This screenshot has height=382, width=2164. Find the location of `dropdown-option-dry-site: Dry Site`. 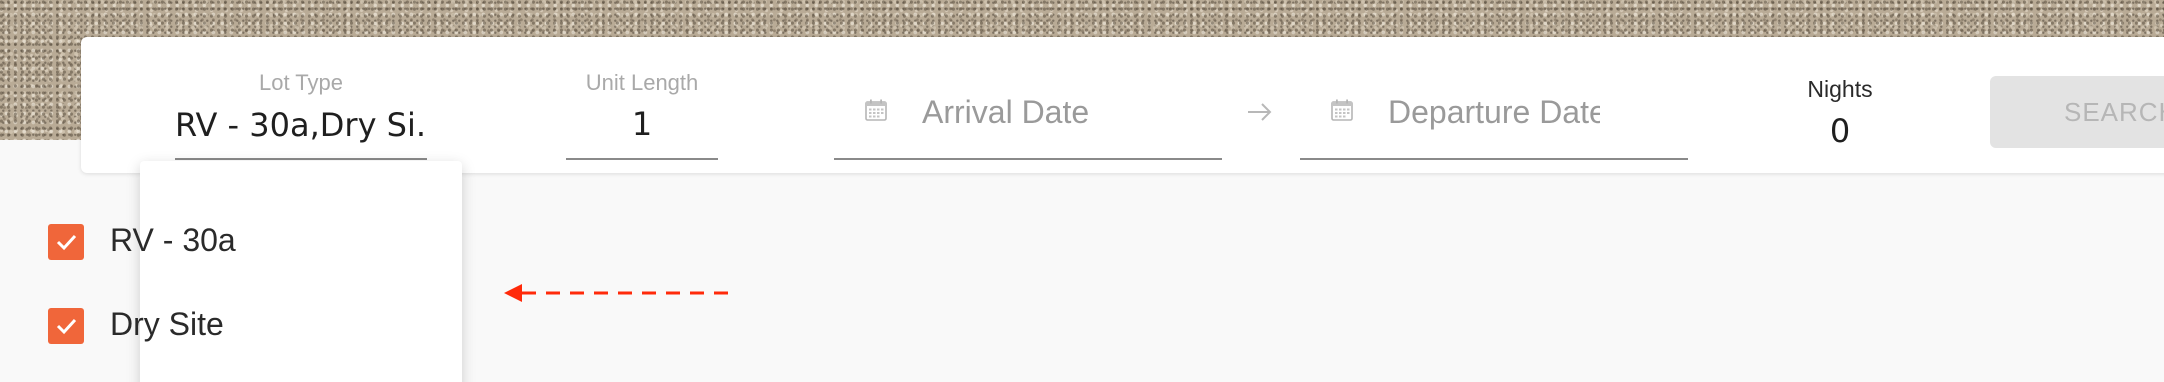

dropdown-option-dry-site: Dry Site is located at coordinates (168, 326).